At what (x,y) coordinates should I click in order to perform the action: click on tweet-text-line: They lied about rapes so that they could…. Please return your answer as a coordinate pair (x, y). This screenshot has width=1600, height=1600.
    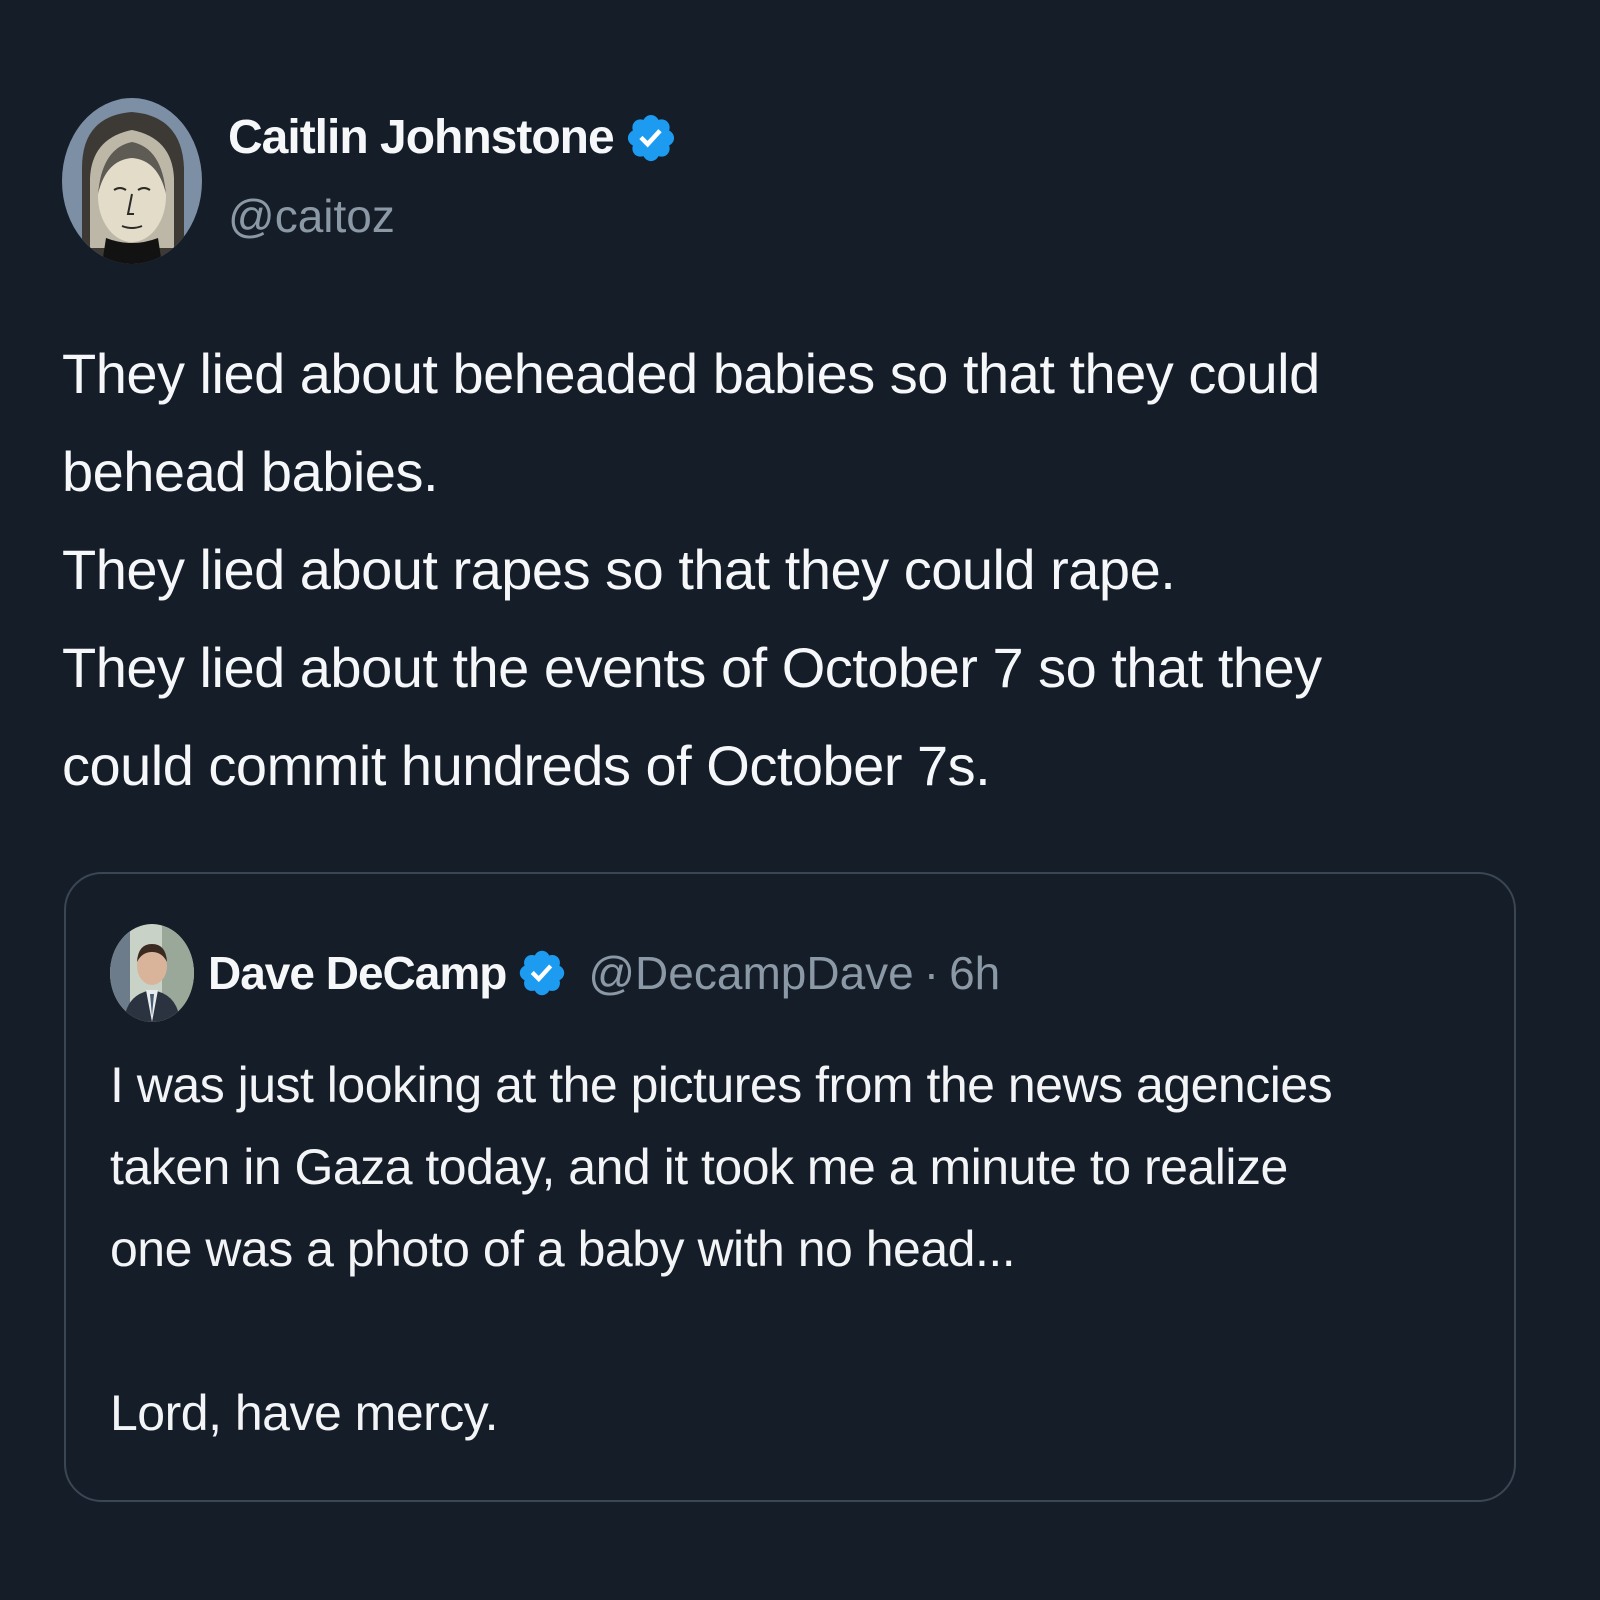
    Looking at the image, I should click on (619, 569).